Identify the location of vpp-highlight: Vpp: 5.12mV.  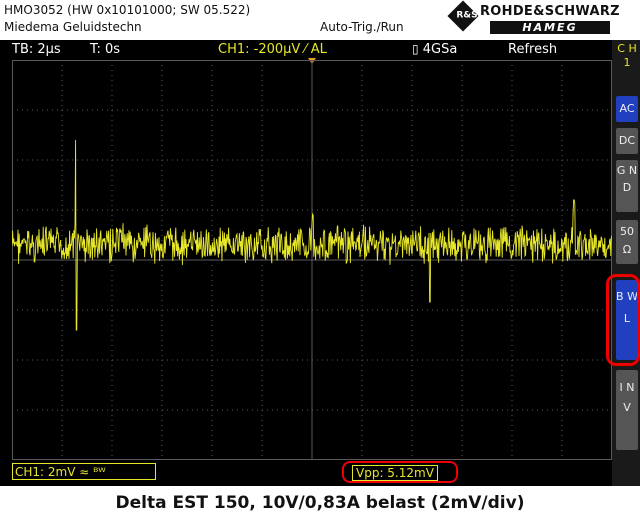
(400, 472).